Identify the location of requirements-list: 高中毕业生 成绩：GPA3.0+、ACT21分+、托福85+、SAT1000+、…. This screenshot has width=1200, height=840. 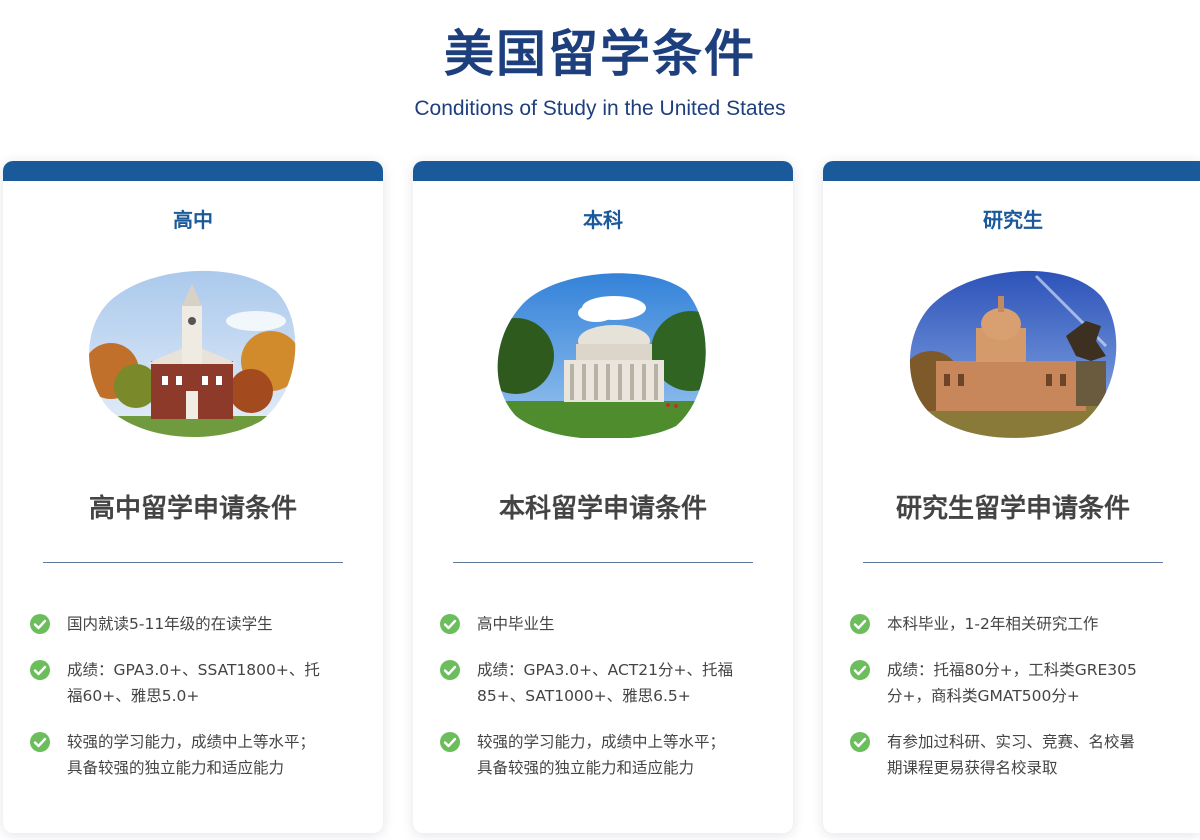
(589, 706).